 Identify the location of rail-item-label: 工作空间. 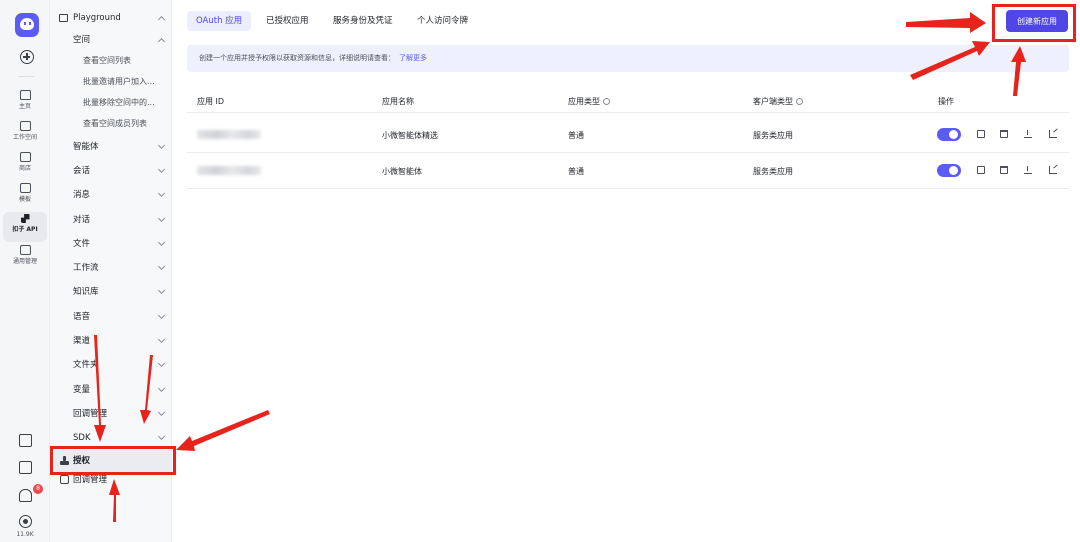
(24, 137).